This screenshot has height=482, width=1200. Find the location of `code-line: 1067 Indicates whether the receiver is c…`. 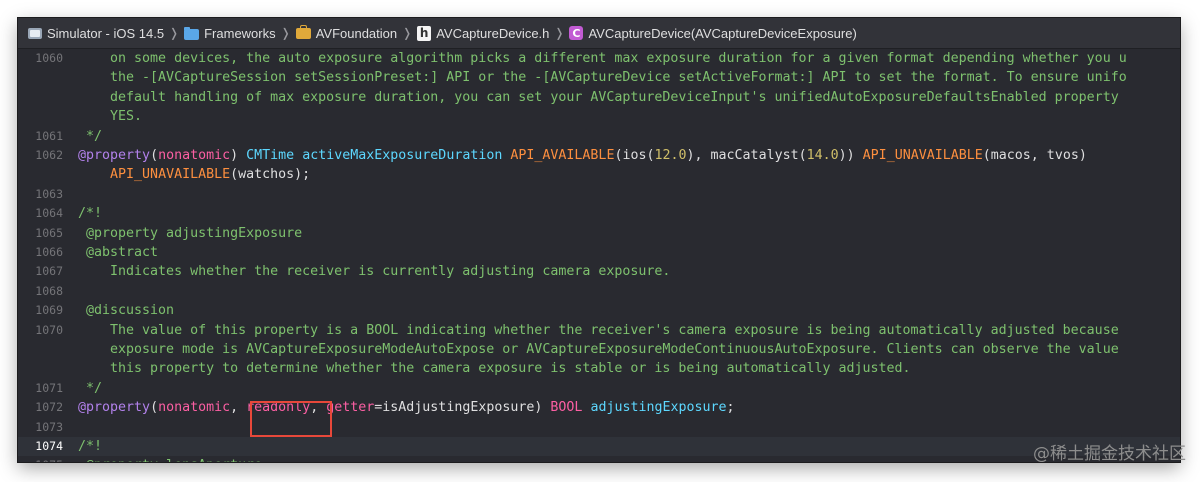

code-line: 1067 Indicates whether the receiver is c… is located at coordinates (599, 271).